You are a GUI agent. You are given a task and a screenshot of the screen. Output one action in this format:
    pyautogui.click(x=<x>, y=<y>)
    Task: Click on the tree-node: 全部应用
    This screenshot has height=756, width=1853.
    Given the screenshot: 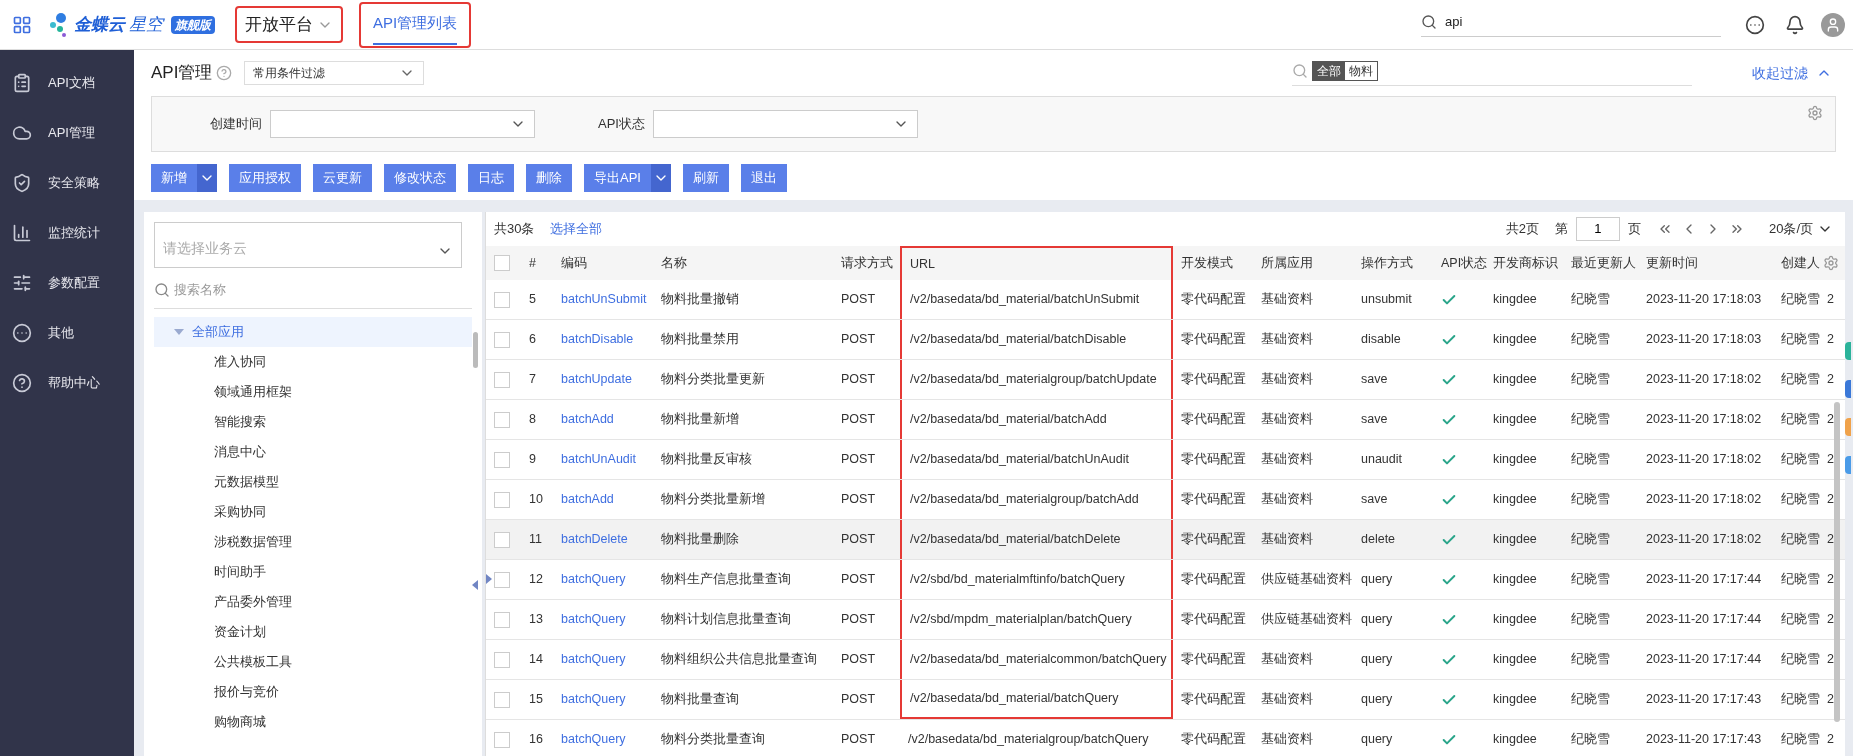 What is the action you would take?
    pyautogui.click(x=313, y=331)
    